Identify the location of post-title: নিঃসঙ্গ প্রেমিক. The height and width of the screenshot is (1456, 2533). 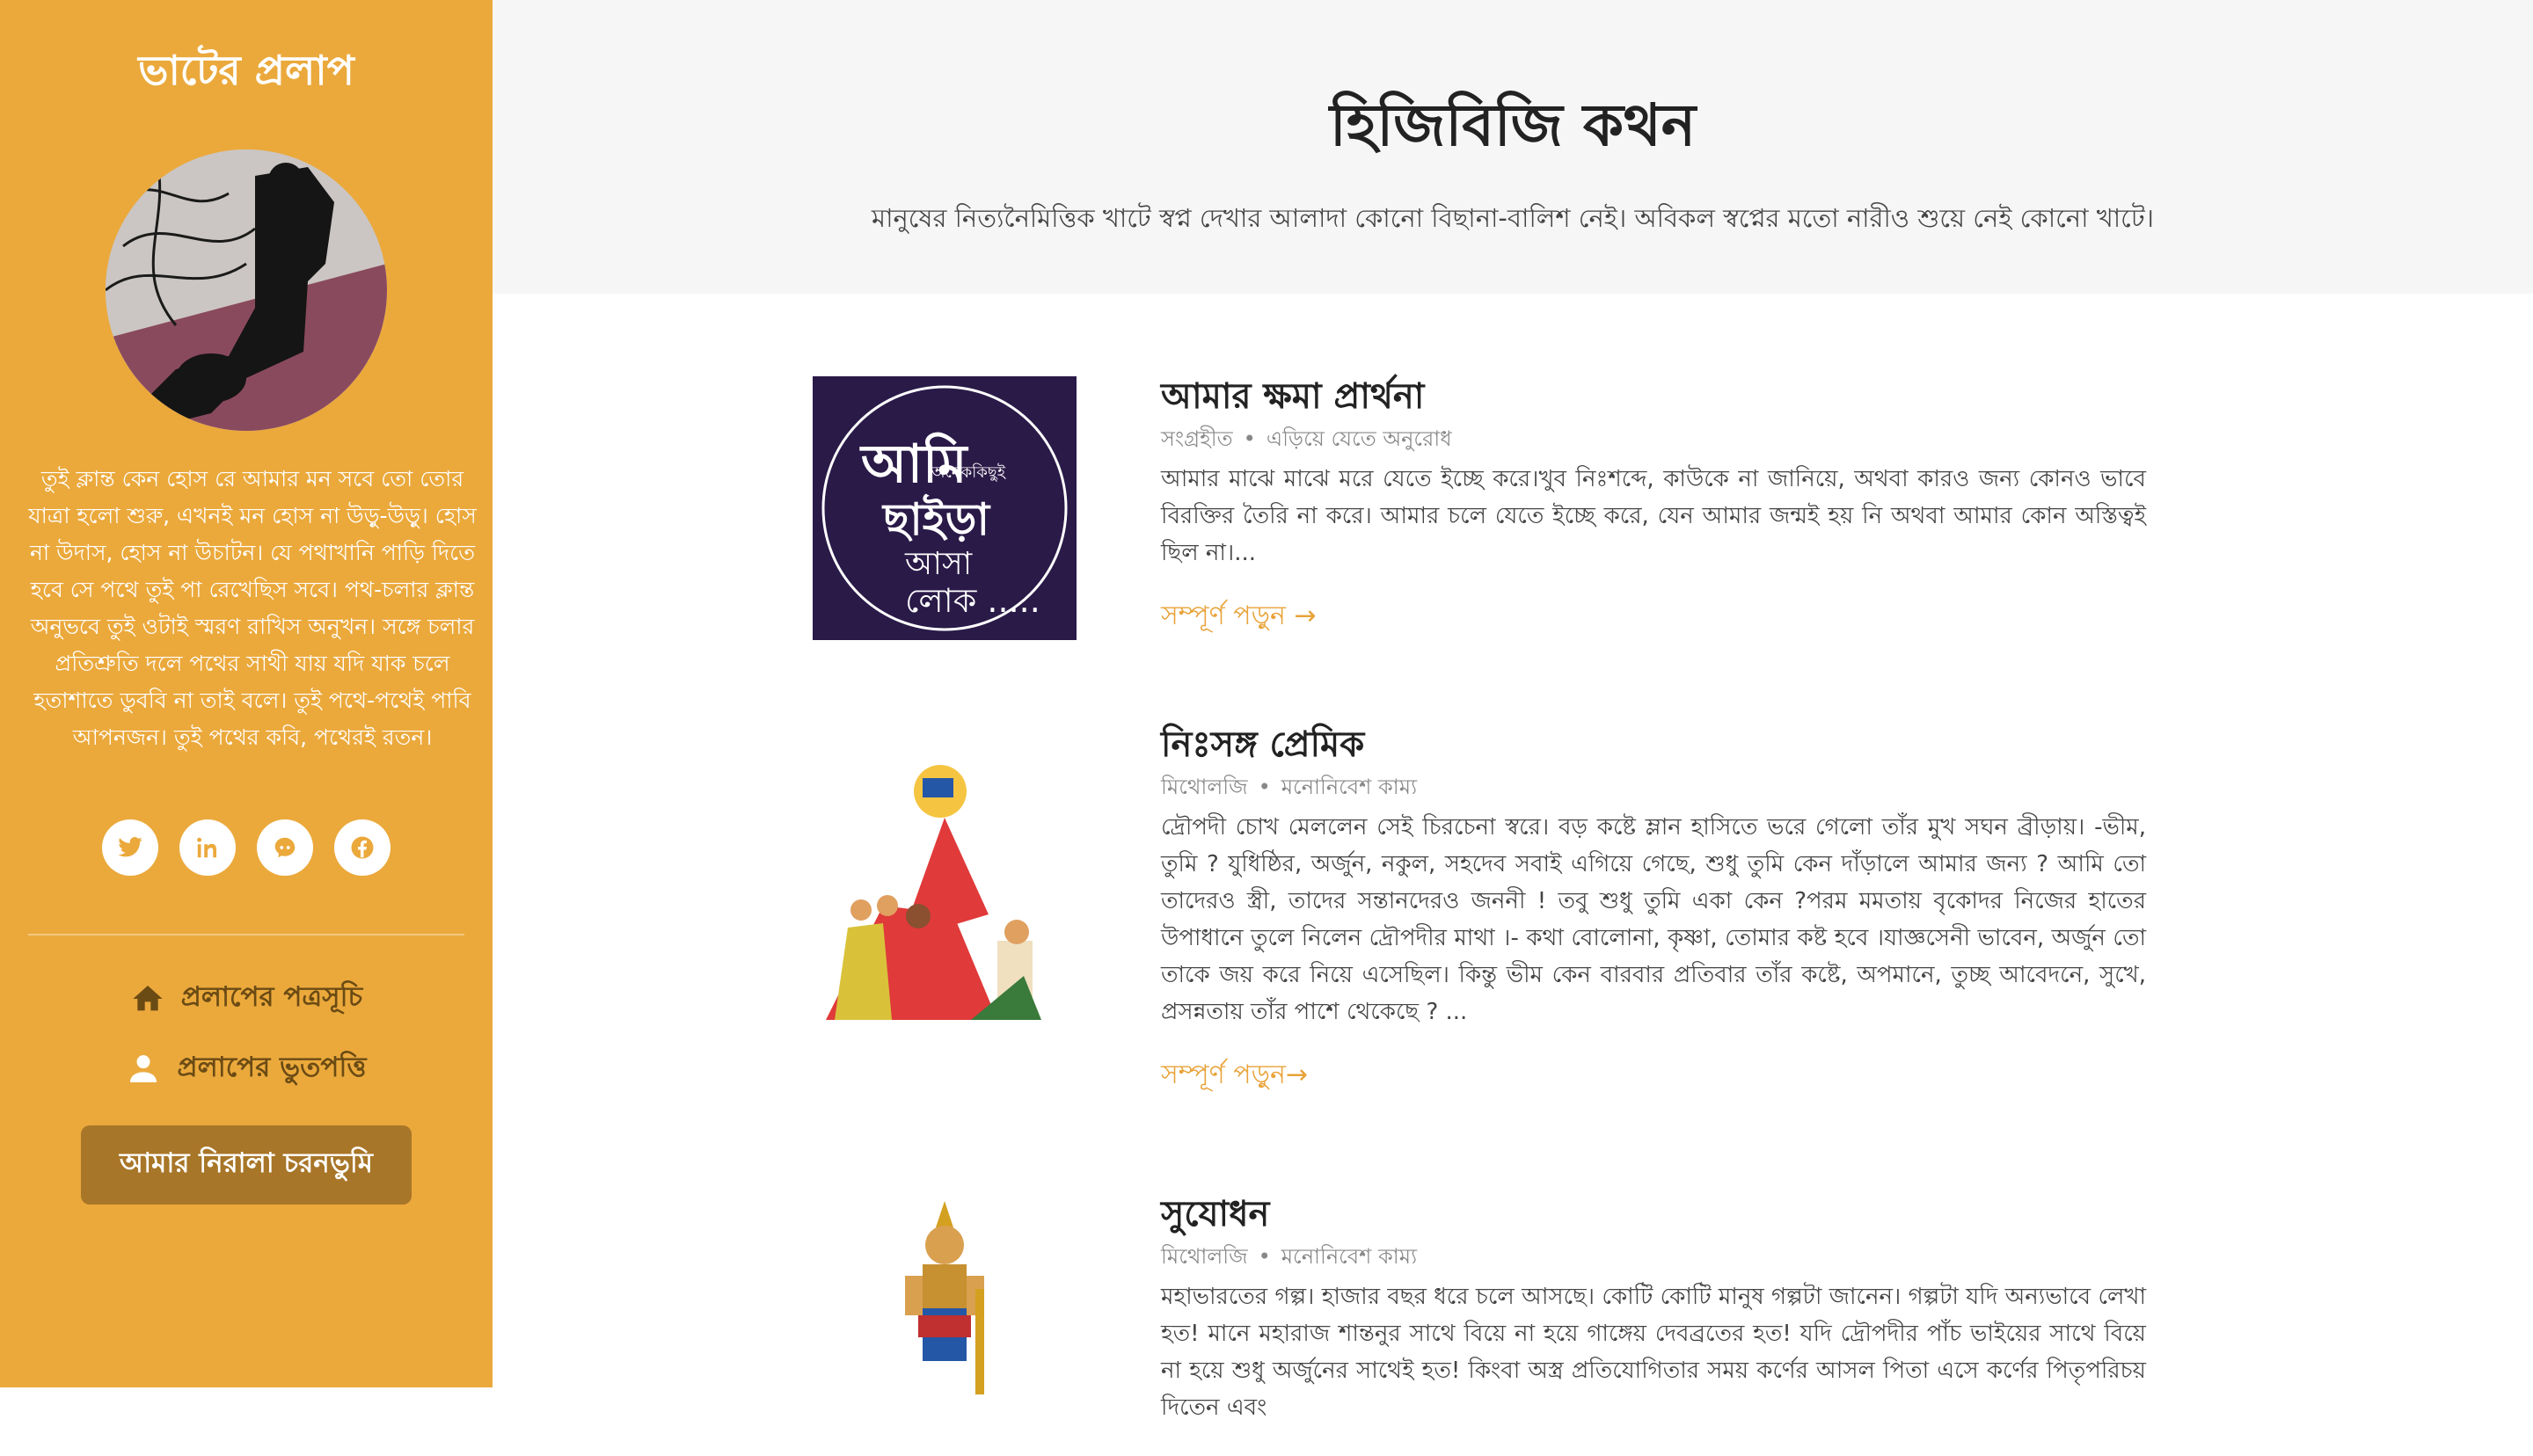
(1653, 744).